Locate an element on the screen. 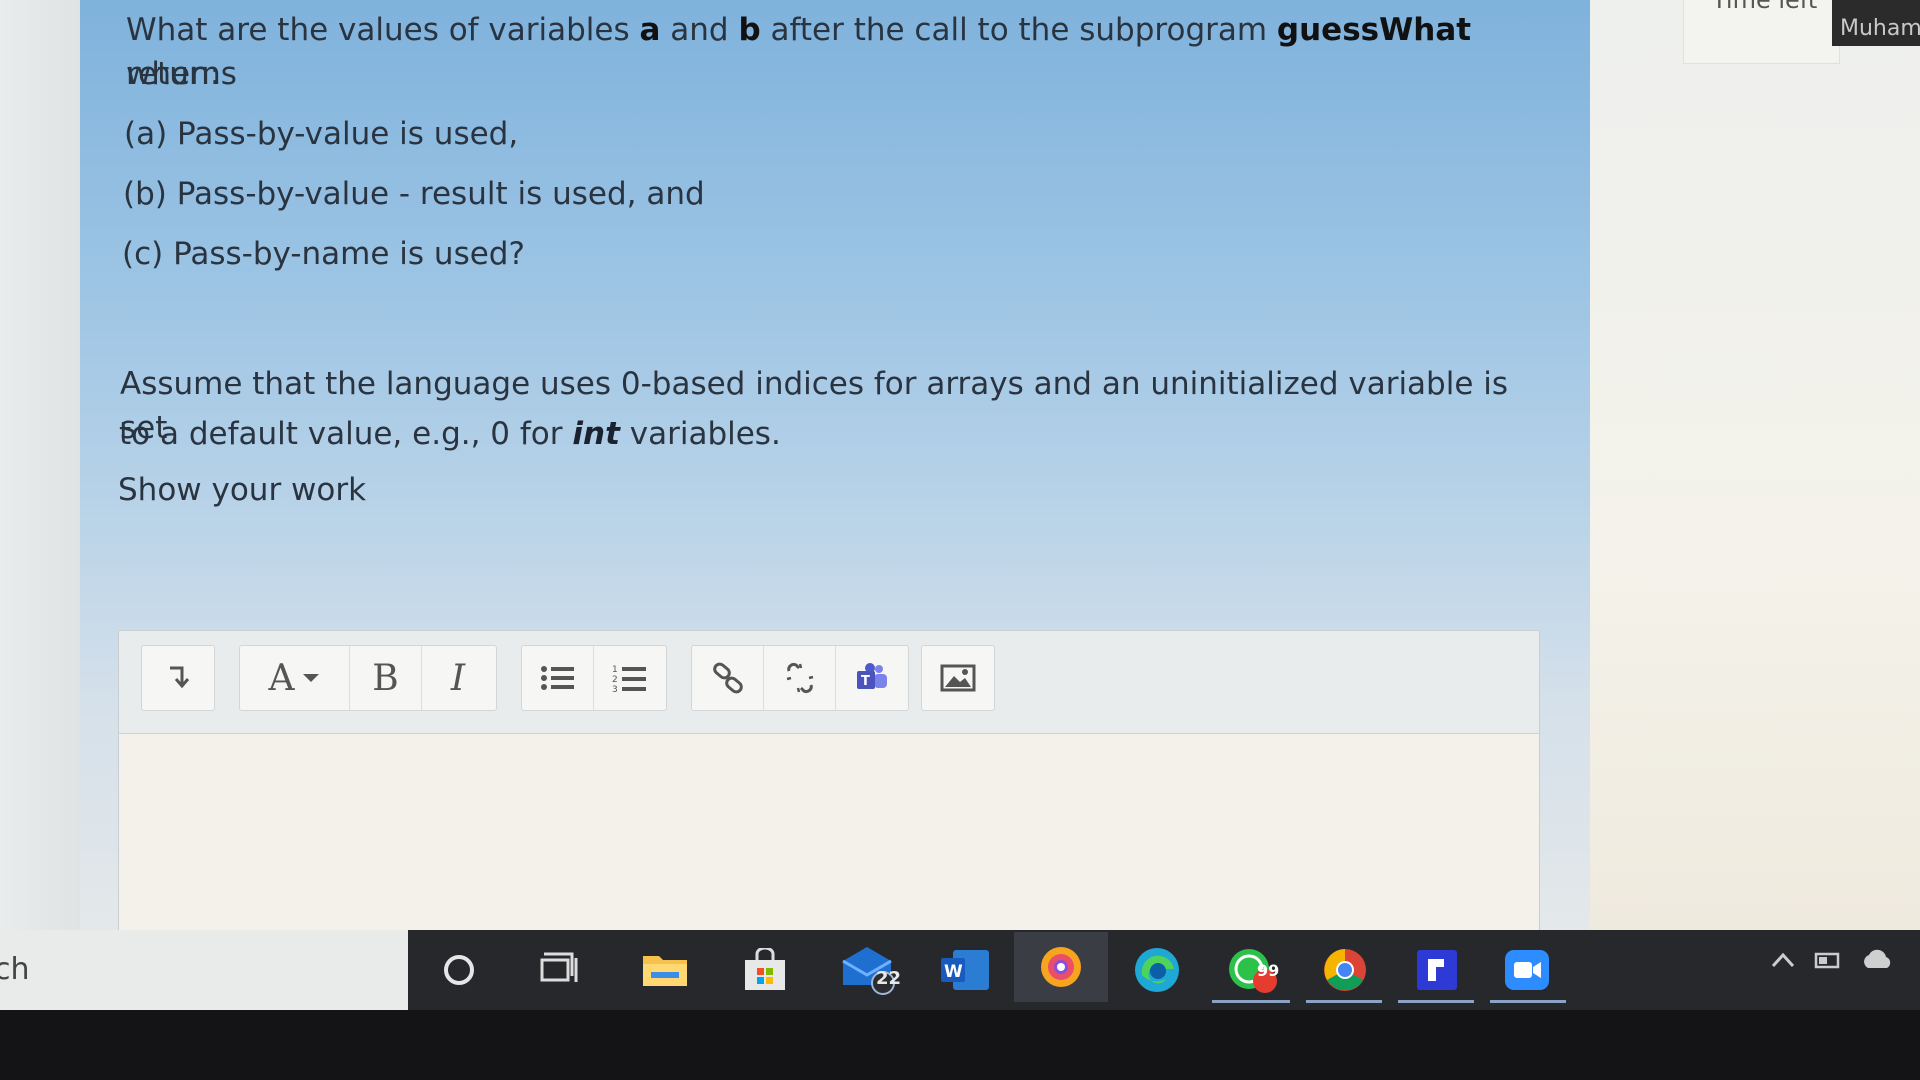  screen-bezel is located at coordinates (960, 1045).